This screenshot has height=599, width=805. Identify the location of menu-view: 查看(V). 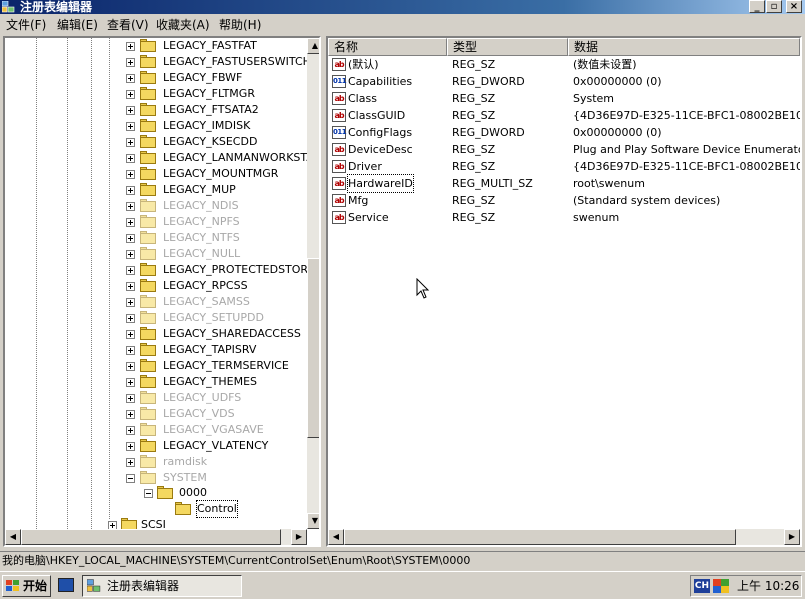
(128, 25).